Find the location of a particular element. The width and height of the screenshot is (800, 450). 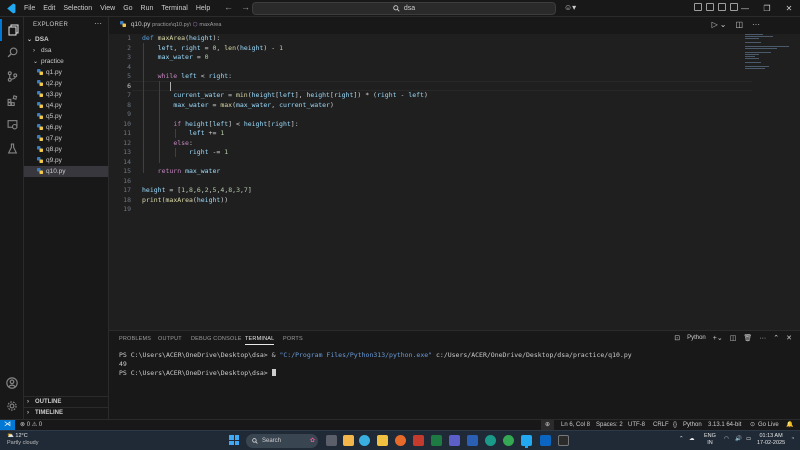

breadcrumb: q10.py practice\q10.py\ ⬡ maxArea is located at coordinates (170, 24).